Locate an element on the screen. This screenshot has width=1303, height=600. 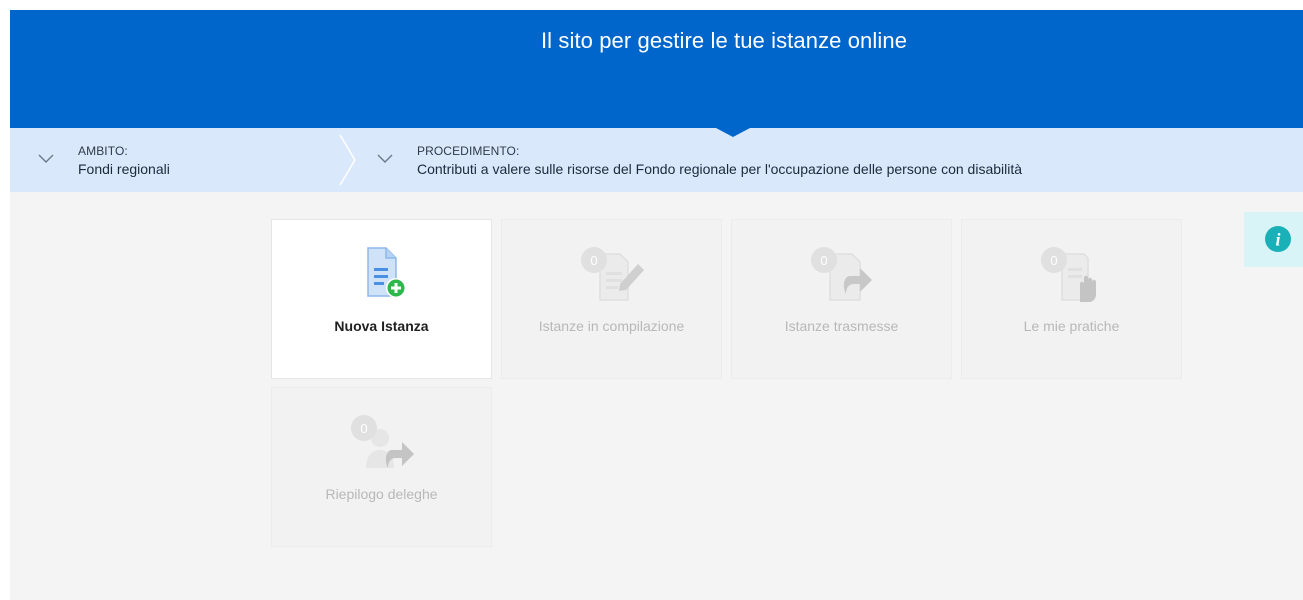
ambito-label: AMBITO: is located at coordinates (103, 151).